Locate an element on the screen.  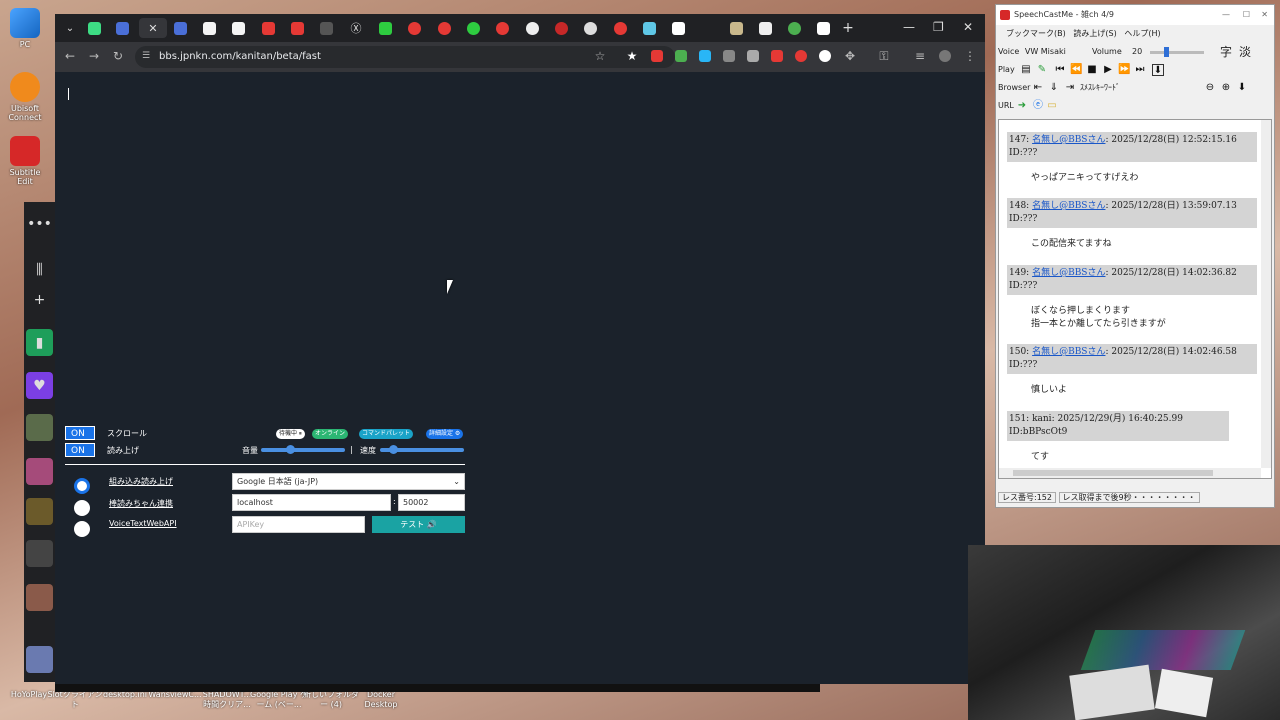
horizontal-scrollbar is located at coordinates (1130, 473).